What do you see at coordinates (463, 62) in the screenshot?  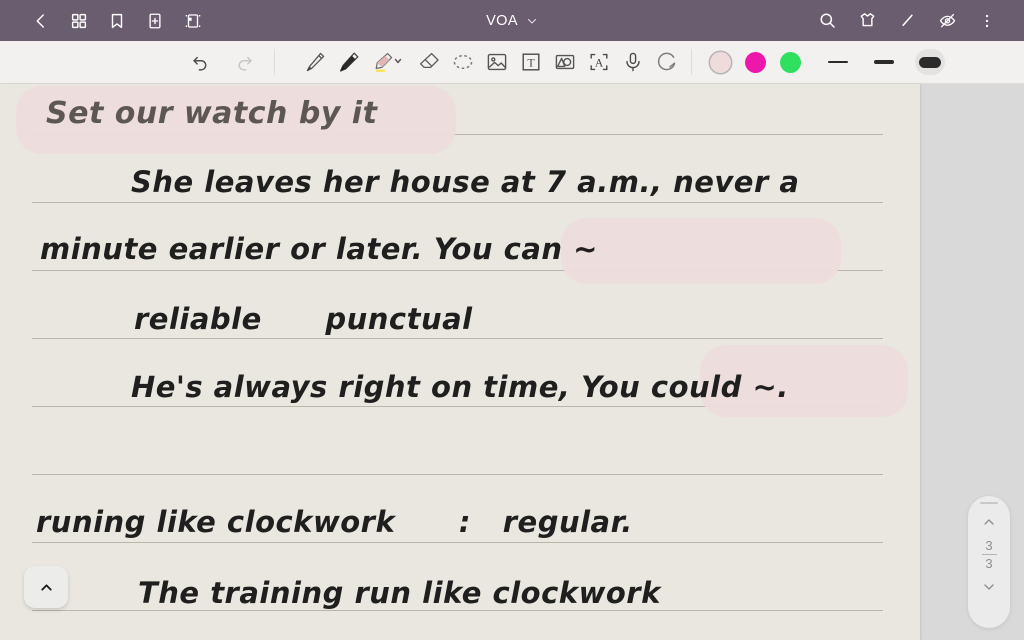 I see `lasso-tool` at bounding box center [463, 62].